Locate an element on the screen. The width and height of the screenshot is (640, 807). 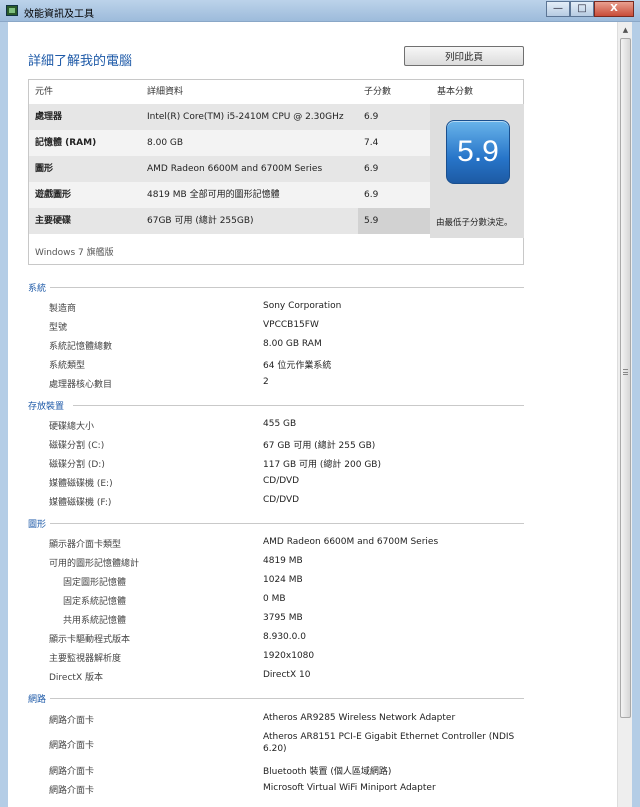
detail-label: 可用的圖形記憶體總計 is located at coordinates (94, 564).